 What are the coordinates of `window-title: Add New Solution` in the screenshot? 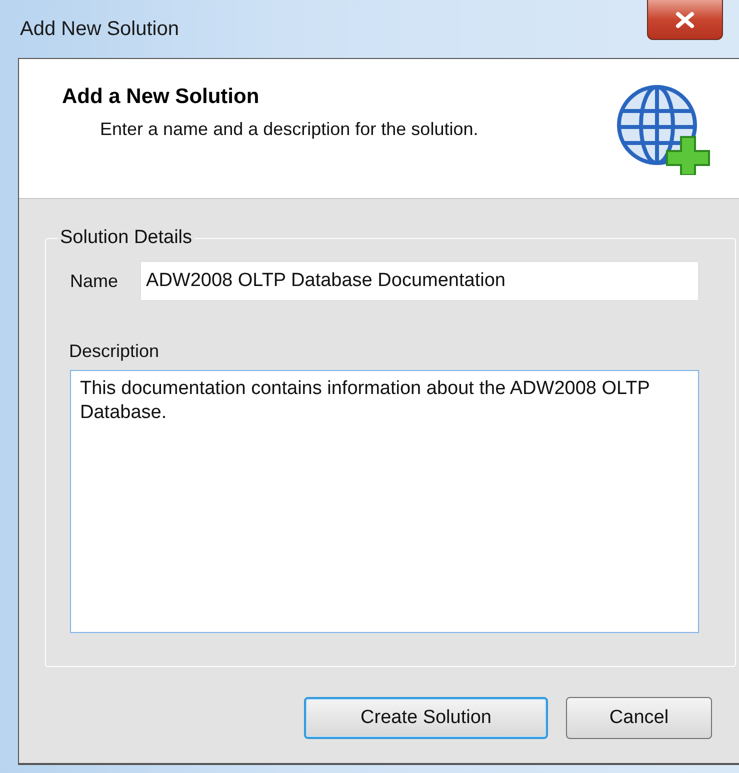 It's located at (99, 29).